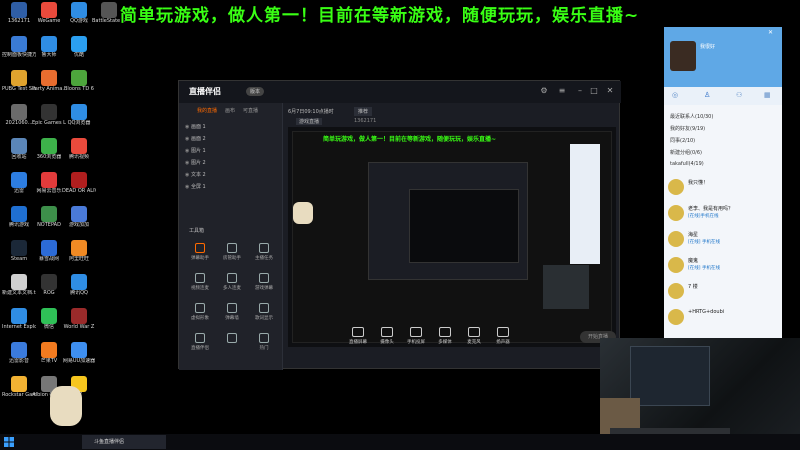 This screenshot has height=450, width=800. I want to click on tab-available: 可直播, so click(250, 110).